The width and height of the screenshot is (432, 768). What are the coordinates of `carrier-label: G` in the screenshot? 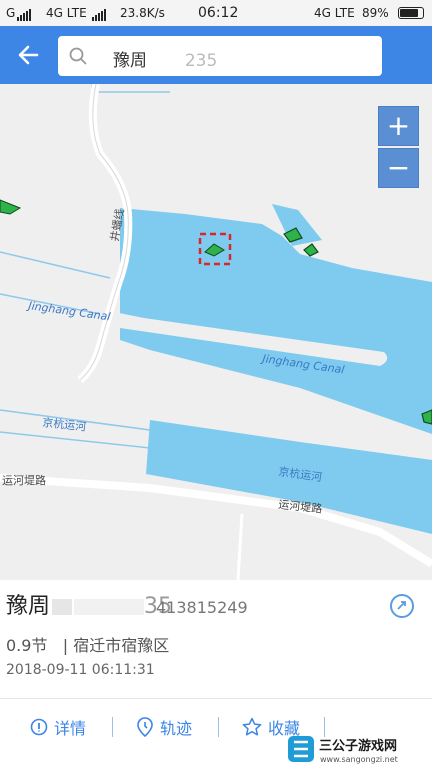 It's located at (11, 13).